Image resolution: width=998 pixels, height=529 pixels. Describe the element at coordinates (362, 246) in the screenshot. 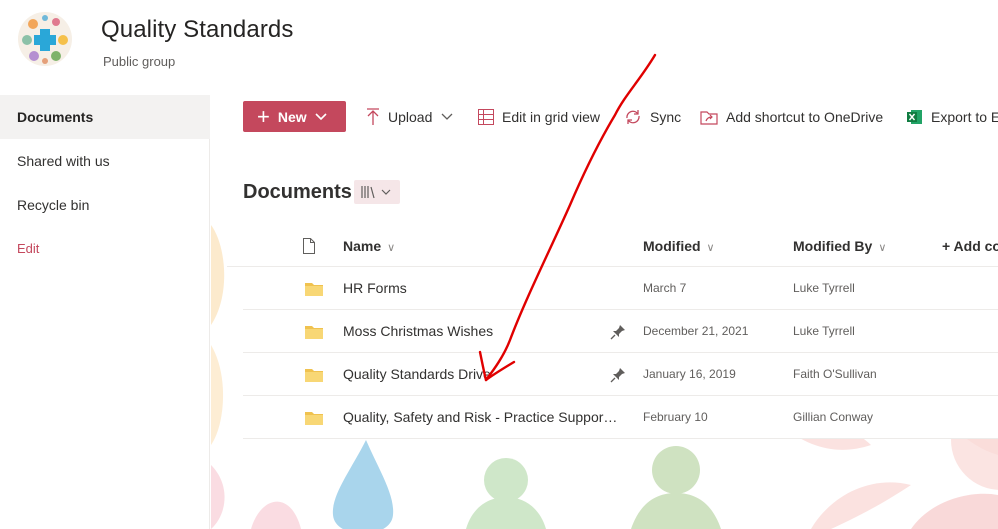

I see `column-name-label: Name` at that location.